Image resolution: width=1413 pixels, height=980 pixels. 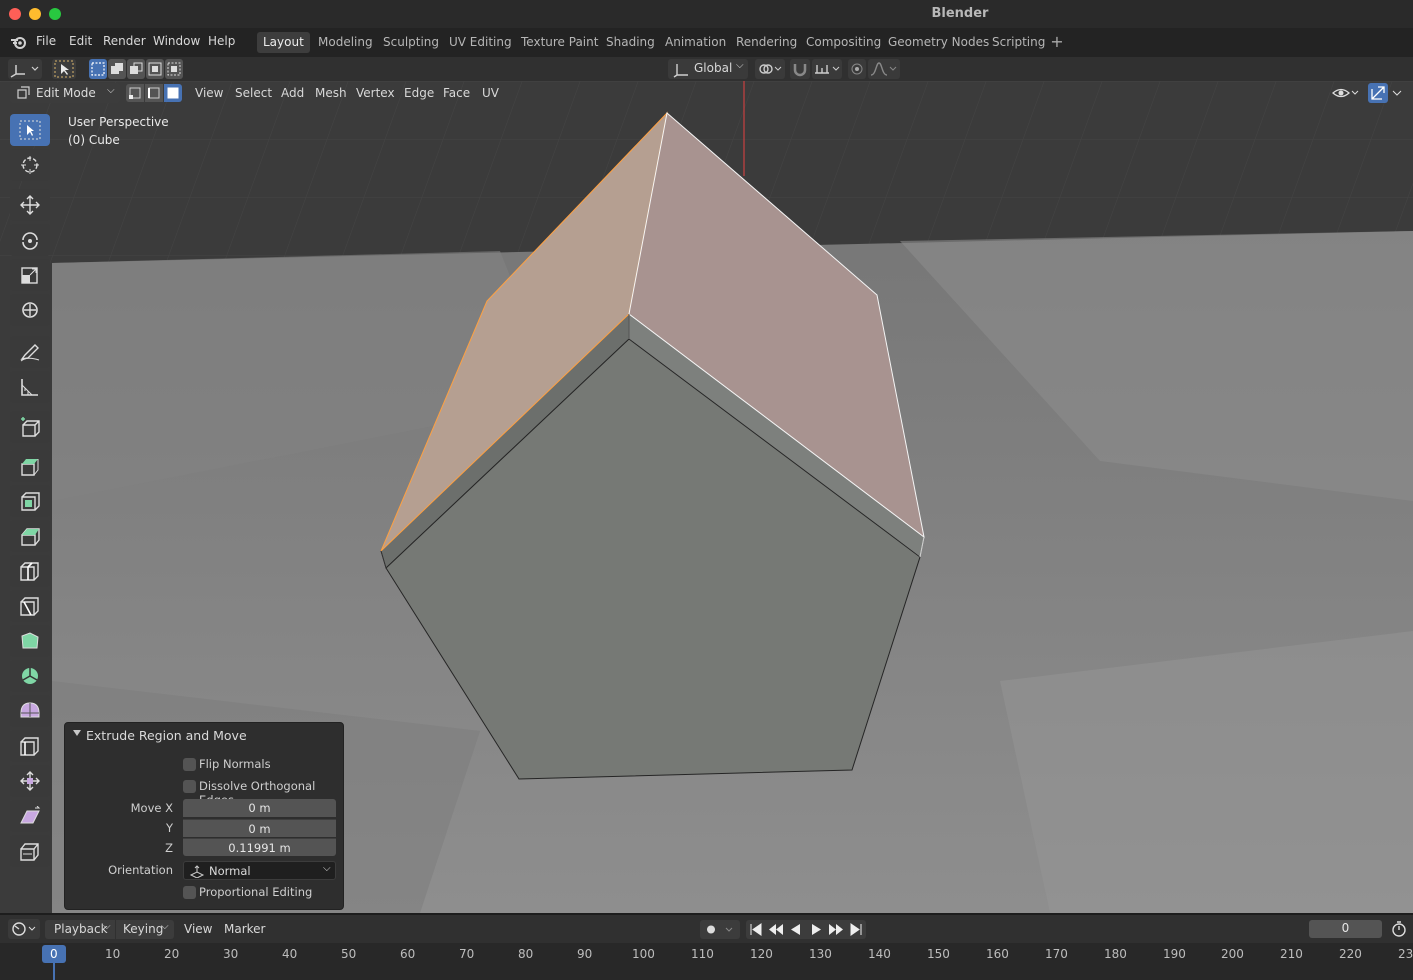 I want to click on transform-orientation-select: Global ⌵, so click(x=708, y=69).